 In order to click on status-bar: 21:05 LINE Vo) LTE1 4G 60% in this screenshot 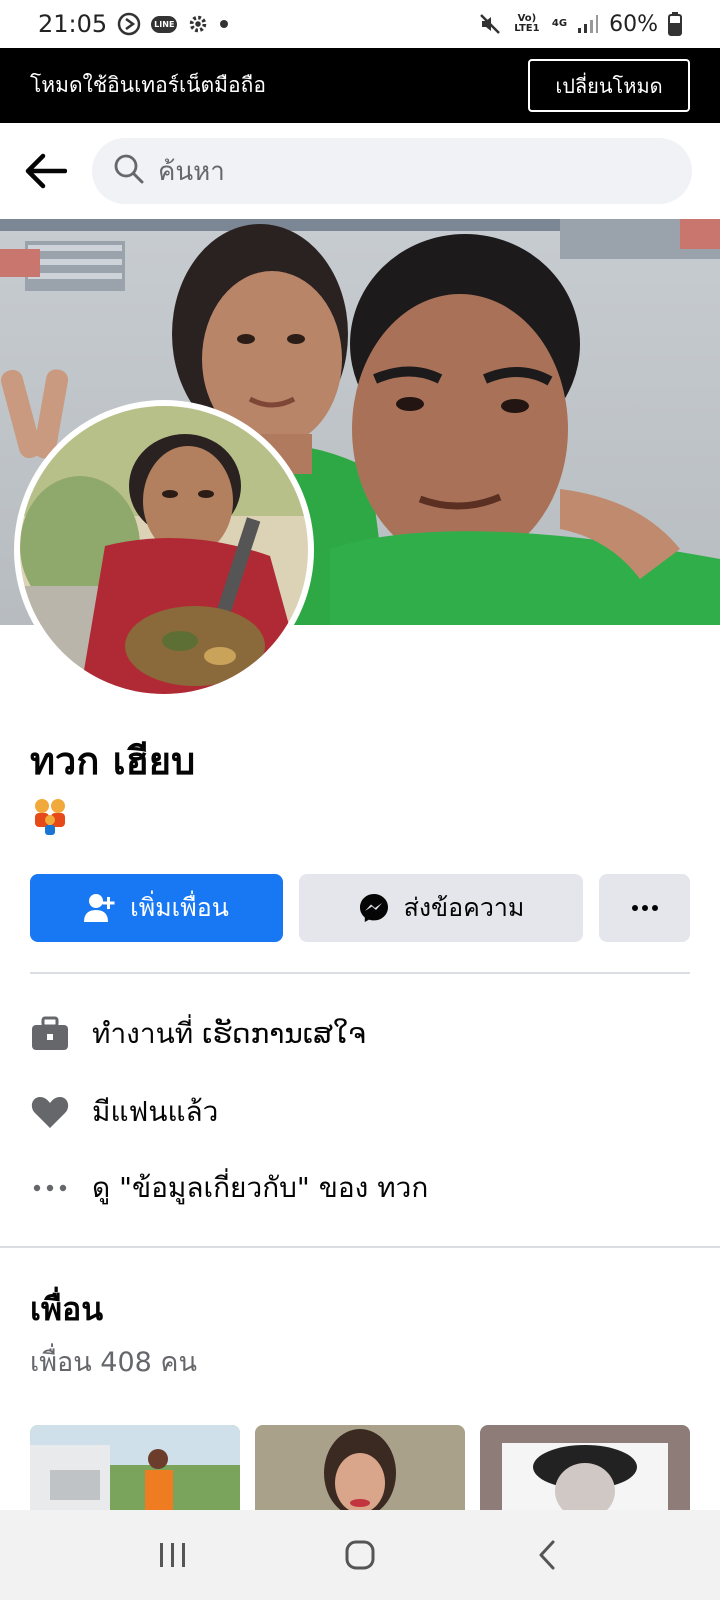, I will do `click(360, 24)`.